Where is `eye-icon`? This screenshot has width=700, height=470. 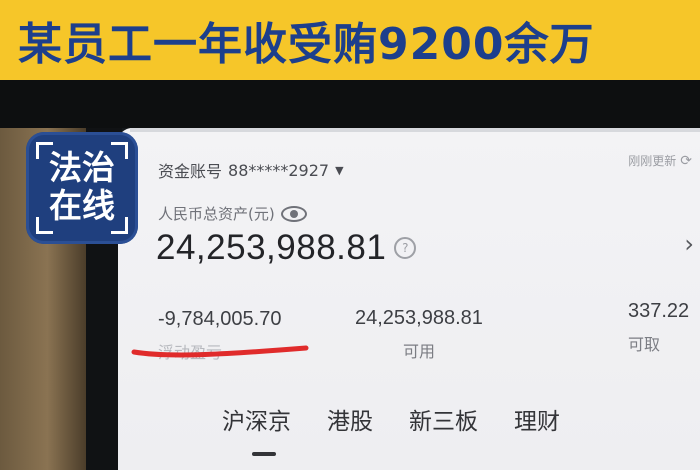
eye-icon is located at coordinates (293, 213).